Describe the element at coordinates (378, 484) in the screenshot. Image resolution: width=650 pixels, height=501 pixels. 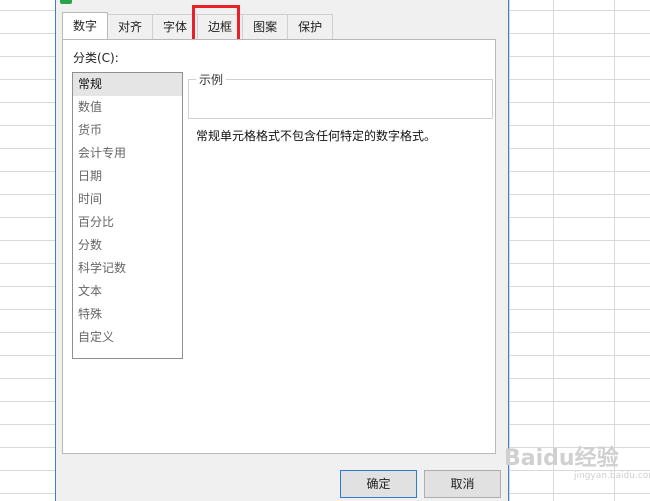
I see `ok-button: 确定` at that location.